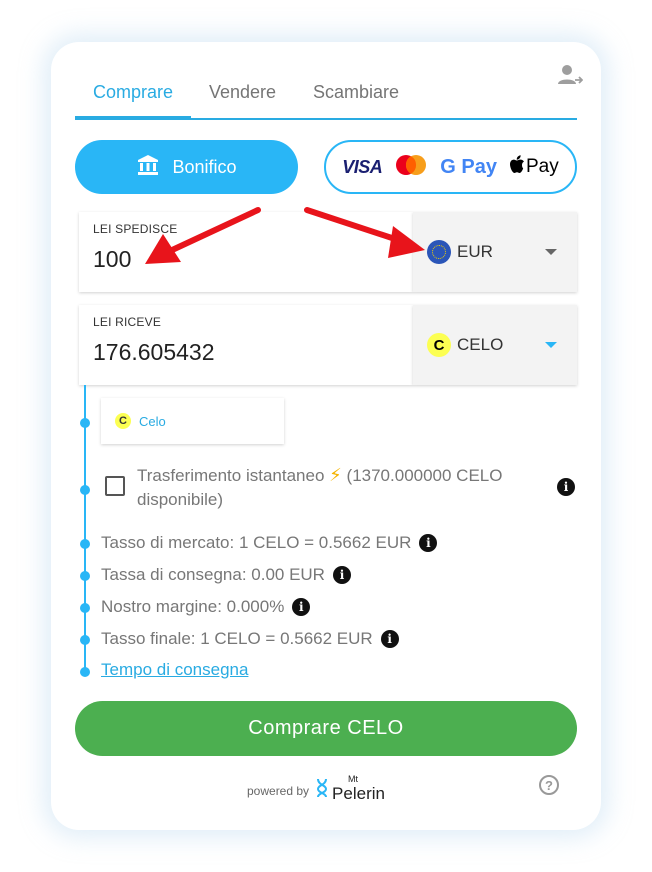 The image size is (652, 872). I want to click on powered-by: powered by Mt Pelerin, so click(316, 789).